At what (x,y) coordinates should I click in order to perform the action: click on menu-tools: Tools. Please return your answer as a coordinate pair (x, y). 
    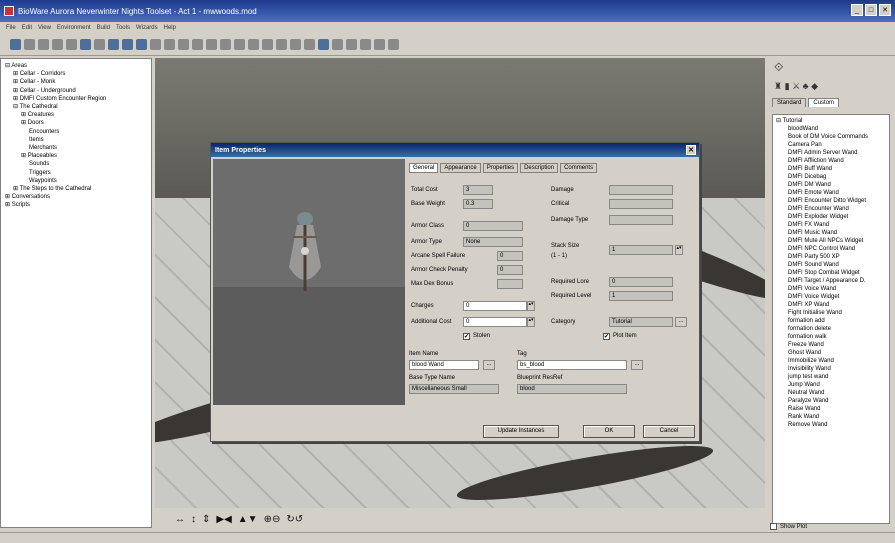
    Looking at the image, I should click on (123, 28).